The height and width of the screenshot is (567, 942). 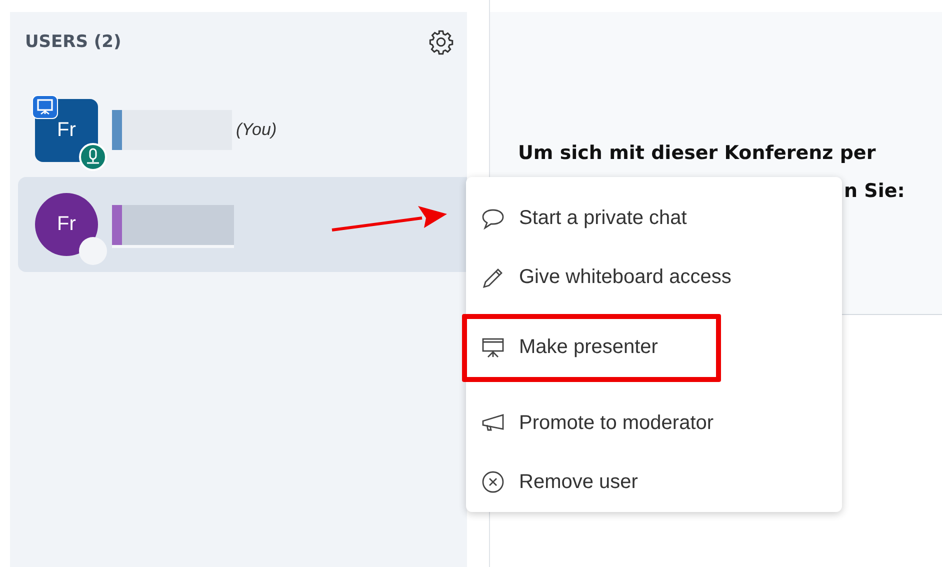 I want to click on menu-item: Promote to moderator, so click(x=597, y=423).